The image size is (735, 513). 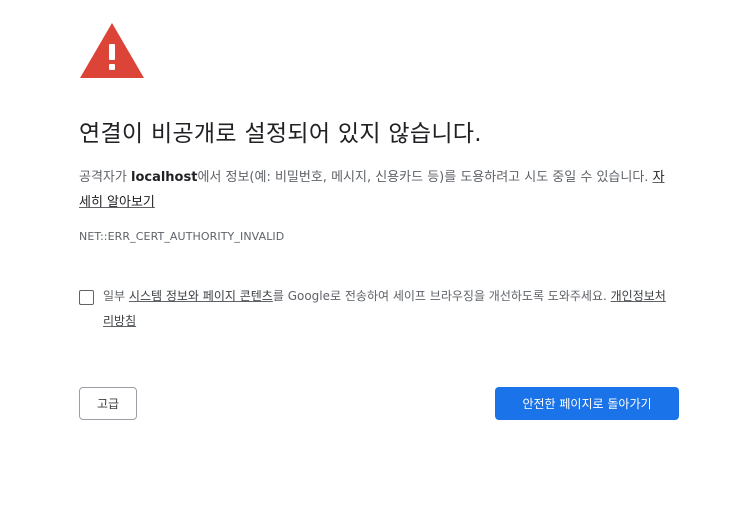 What do you see at coordinates (182, 236) in the screenshot?
I see `error-code: NET::ERR_CERT_AUTHORITY_INVALID` at bounding box center [182, 236].